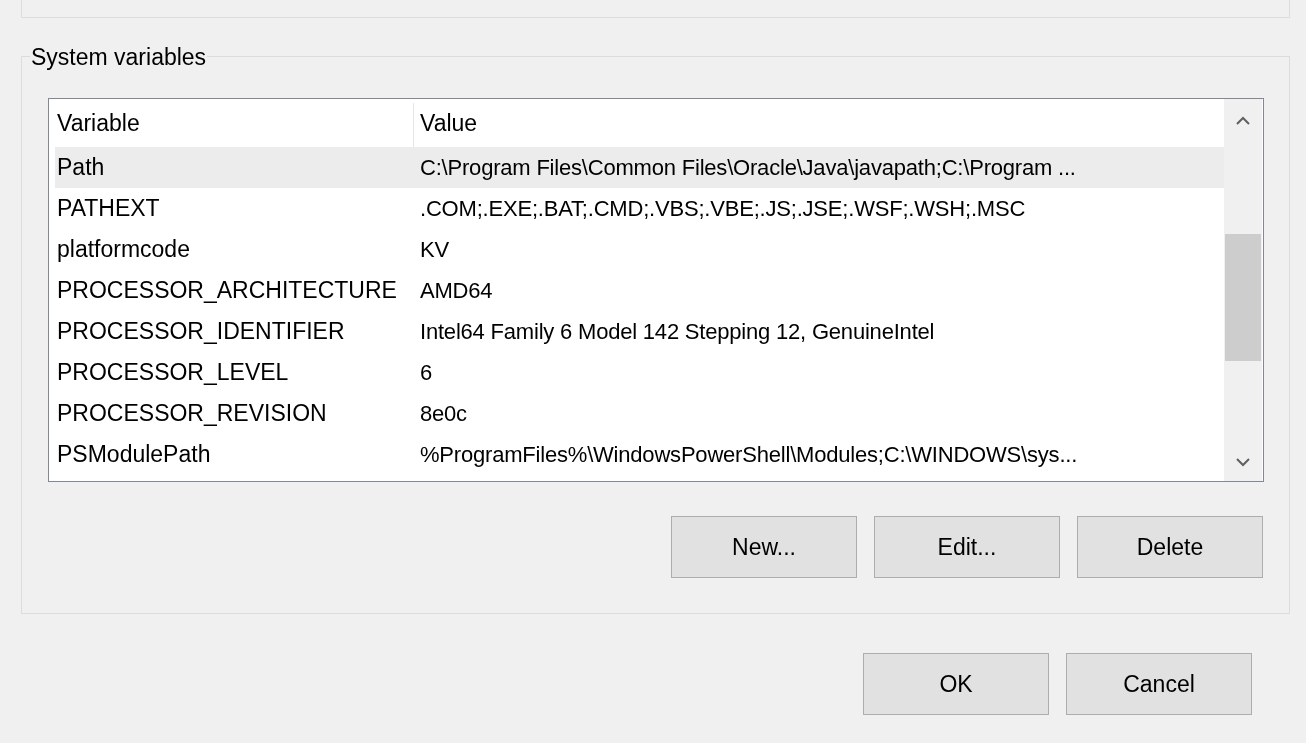 The image size is (1306, 743). I want to click on variable-name: PROCESSOR_ARCHITECTURE, so click(227, 291).